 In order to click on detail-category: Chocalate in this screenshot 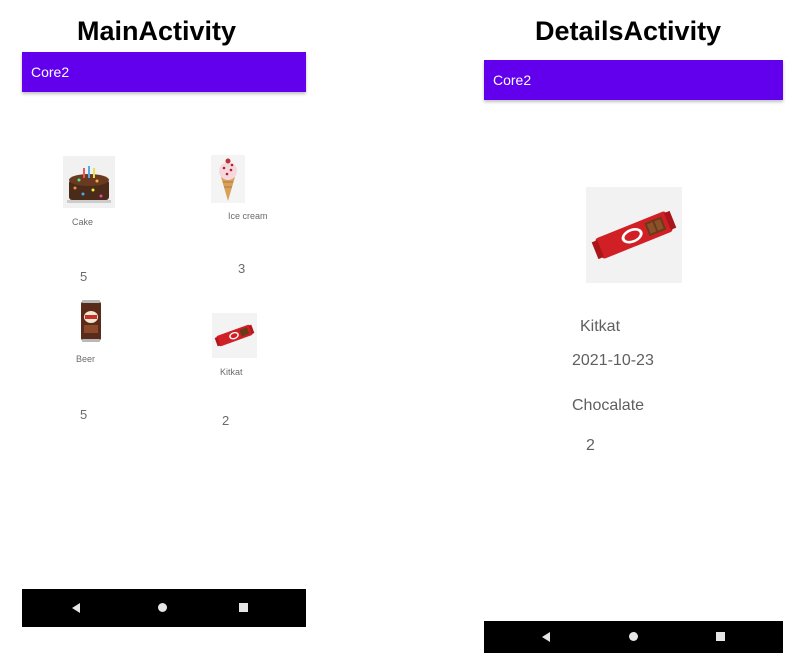, I will do `click(608, 405)`.